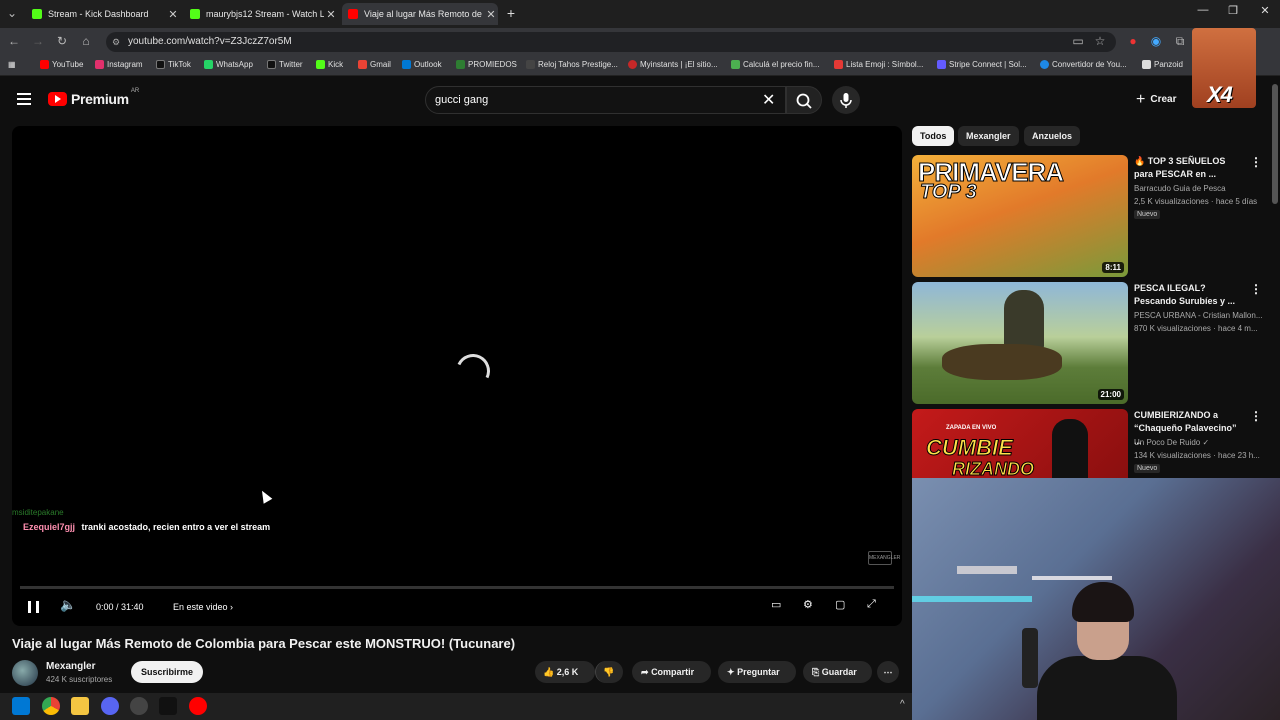 The height and width of the screenshot is (720, 1280). What do you see at coordinates (605, 100) in the screenshot?
I see `search-input: gucci gang` at bounding box center [605, 100].